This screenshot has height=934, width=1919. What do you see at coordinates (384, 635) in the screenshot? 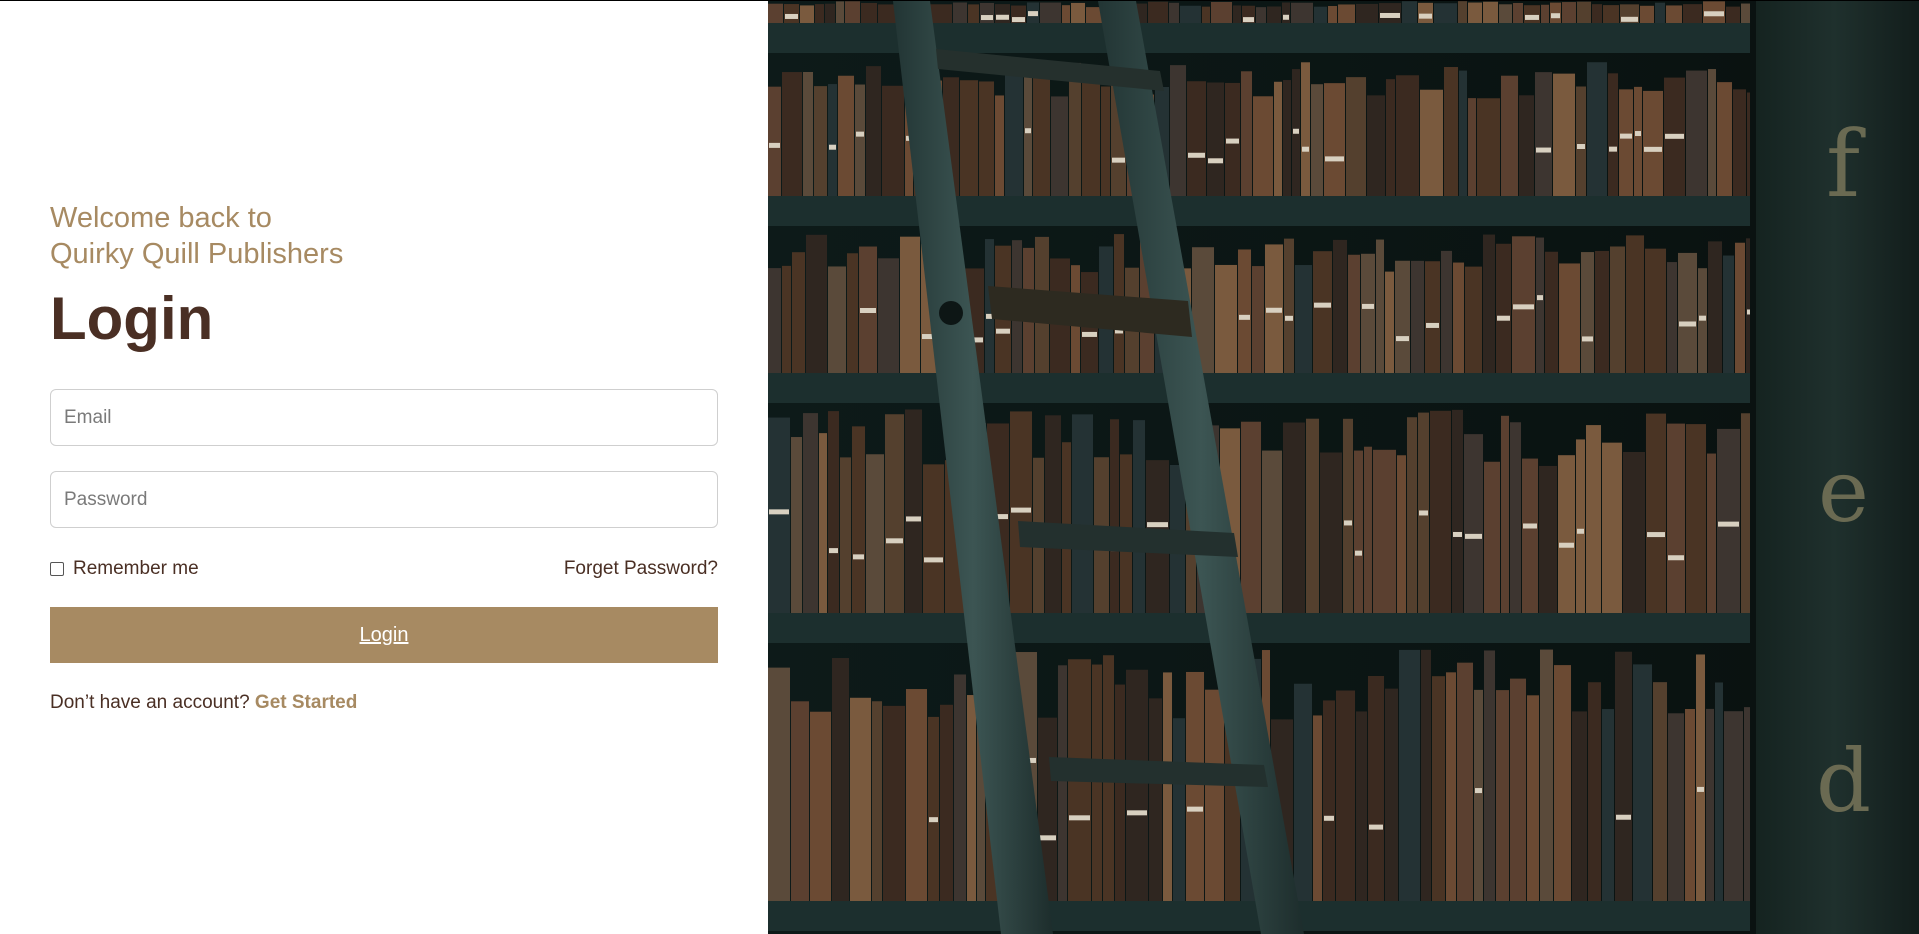
I see `login-button: Login` at bounding box center [384, 635].